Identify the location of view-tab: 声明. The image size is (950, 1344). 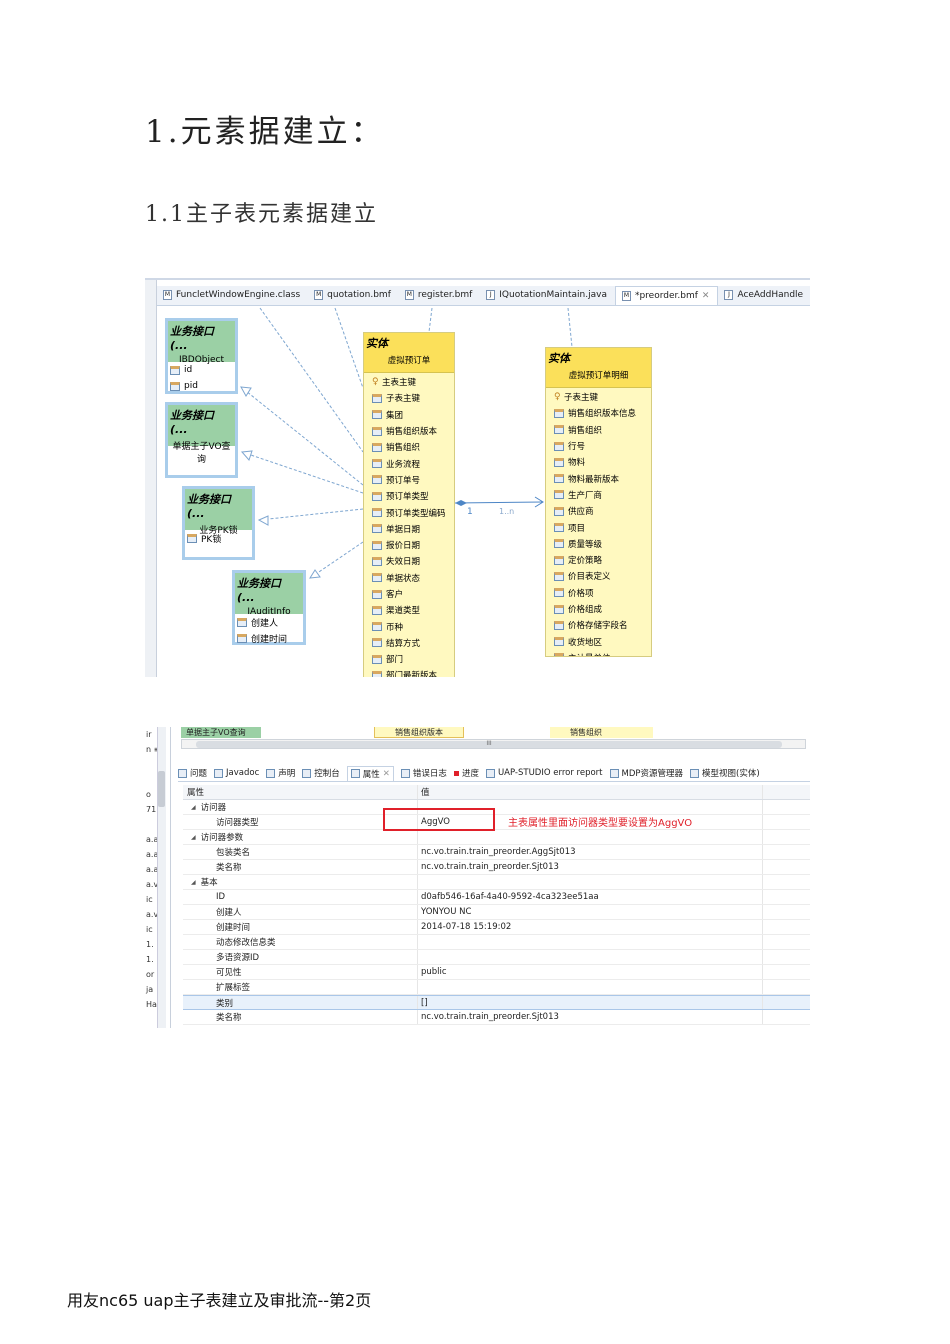
(280, 773).